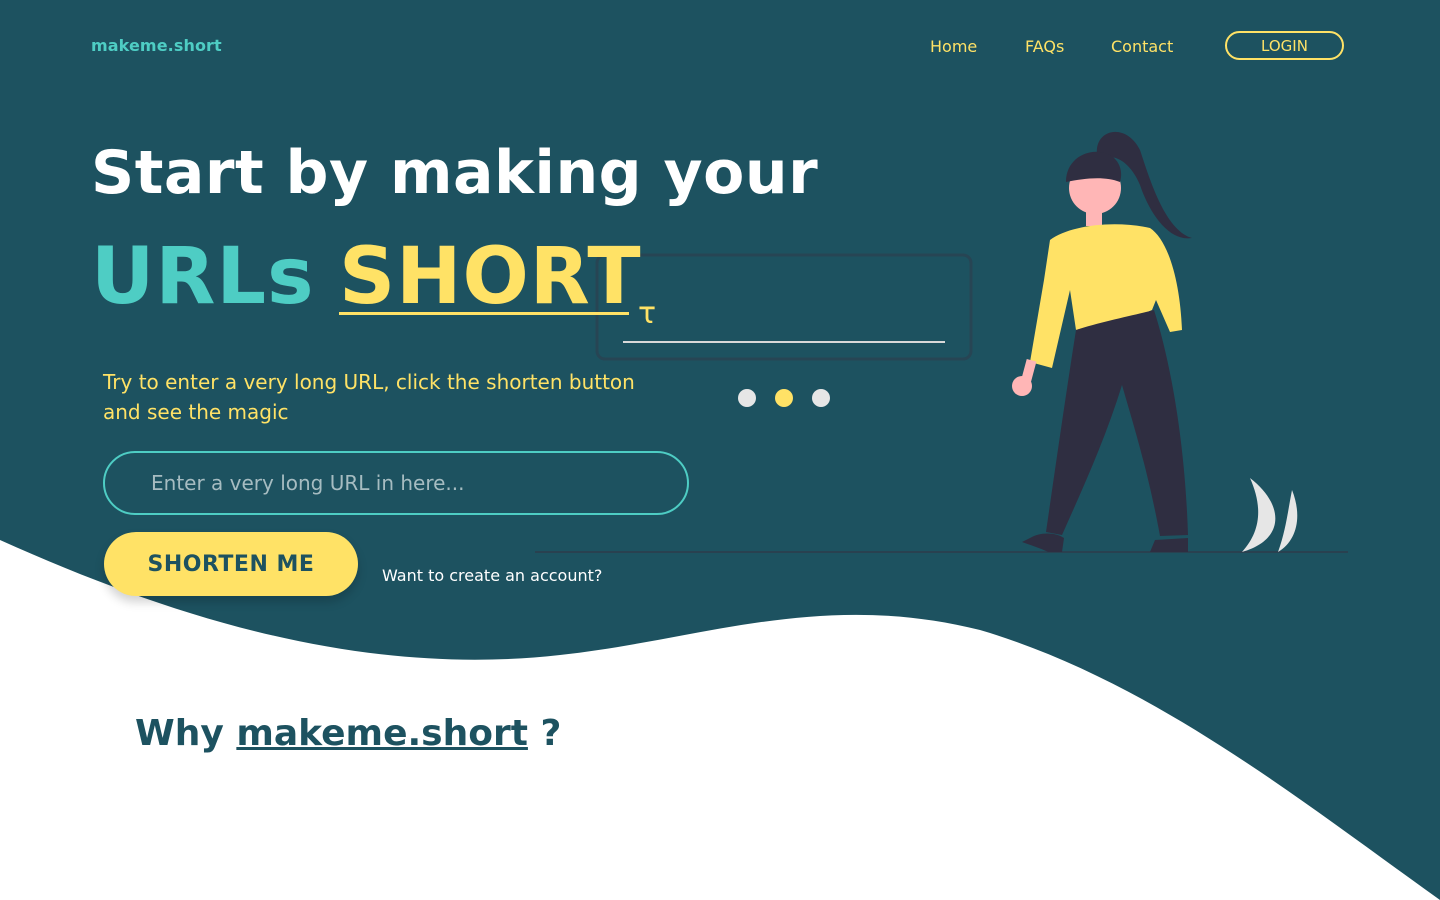  Describe the element at coordinates (455, 173) in the screenshot. I see `hero-headline: Start by making your` at that location.